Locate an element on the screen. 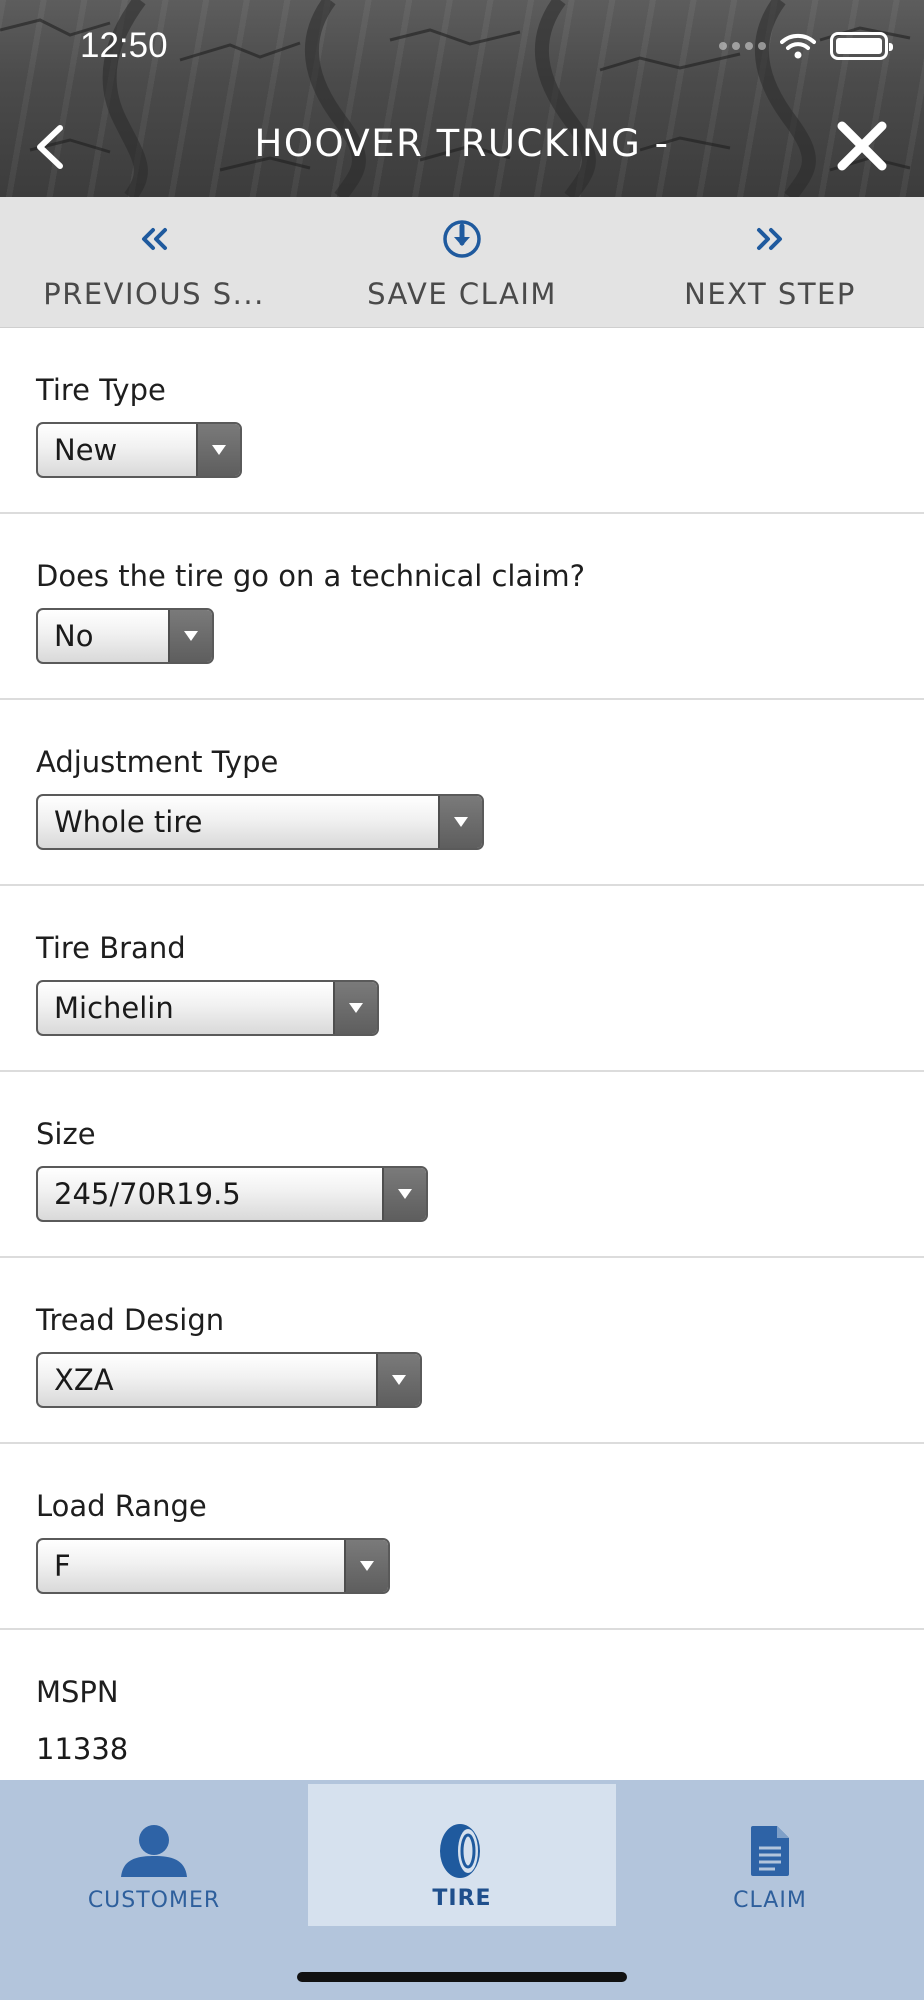 The height and width of the screenshot is (2000, 924). load-range-label: Load Range is located at coordinates (121, 1506).